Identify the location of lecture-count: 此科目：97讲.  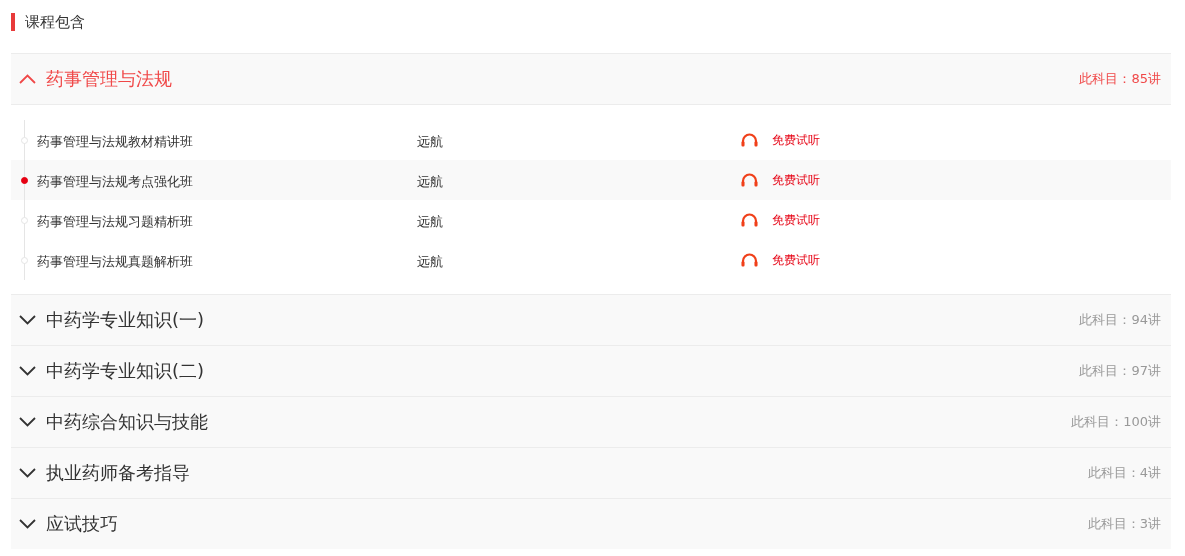
(1120, 371).